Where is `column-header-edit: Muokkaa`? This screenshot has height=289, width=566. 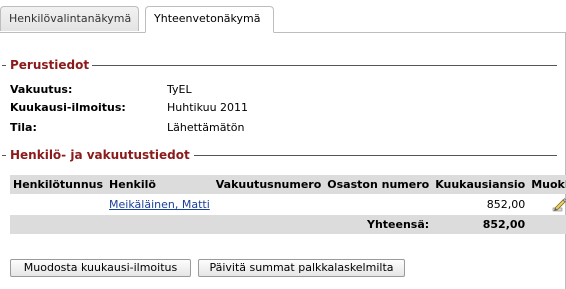 column-header-edit: Muokkaa is located at coordinates (547, 184).